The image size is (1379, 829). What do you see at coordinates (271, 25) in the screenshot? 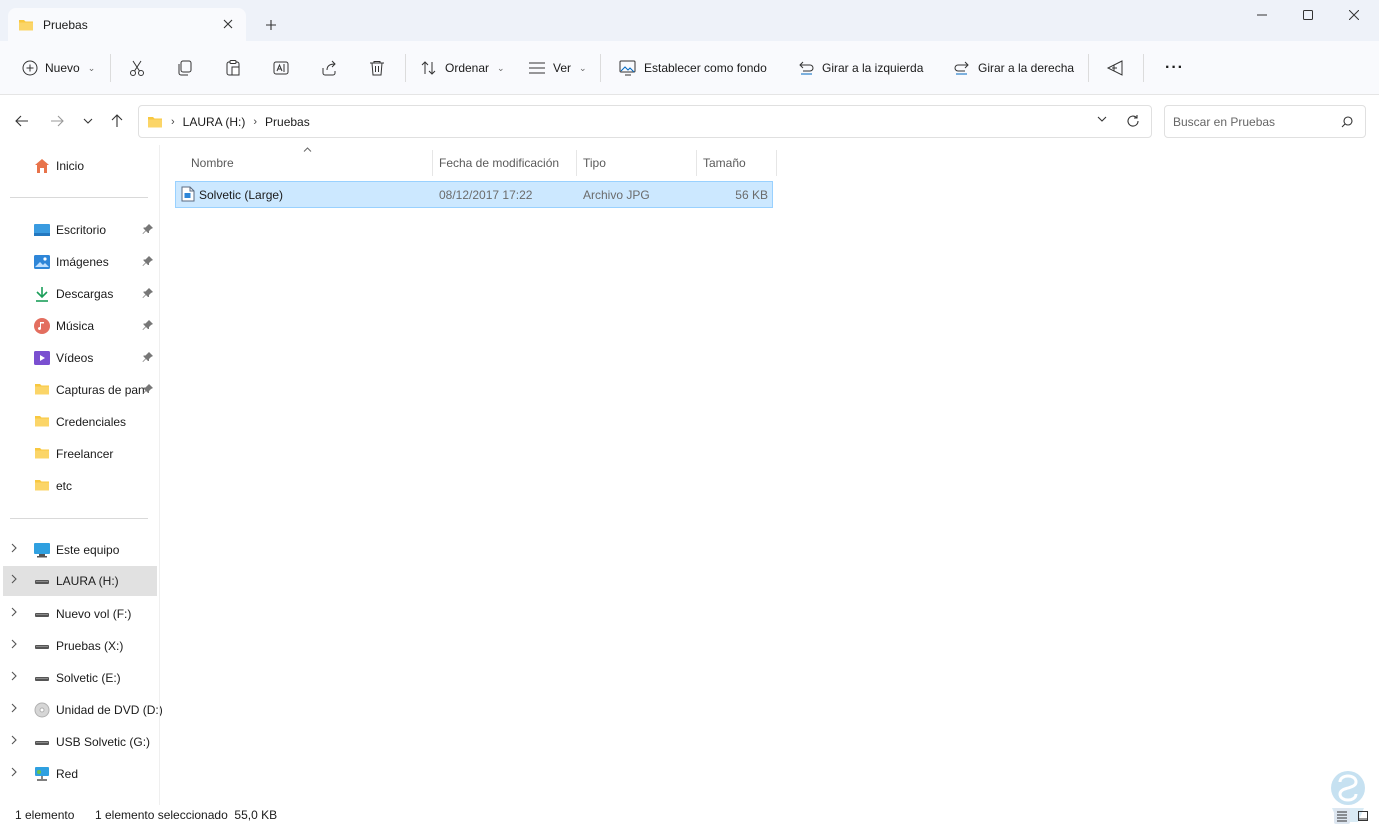
I see `new-tab-button` at bounding box center [271, 25].